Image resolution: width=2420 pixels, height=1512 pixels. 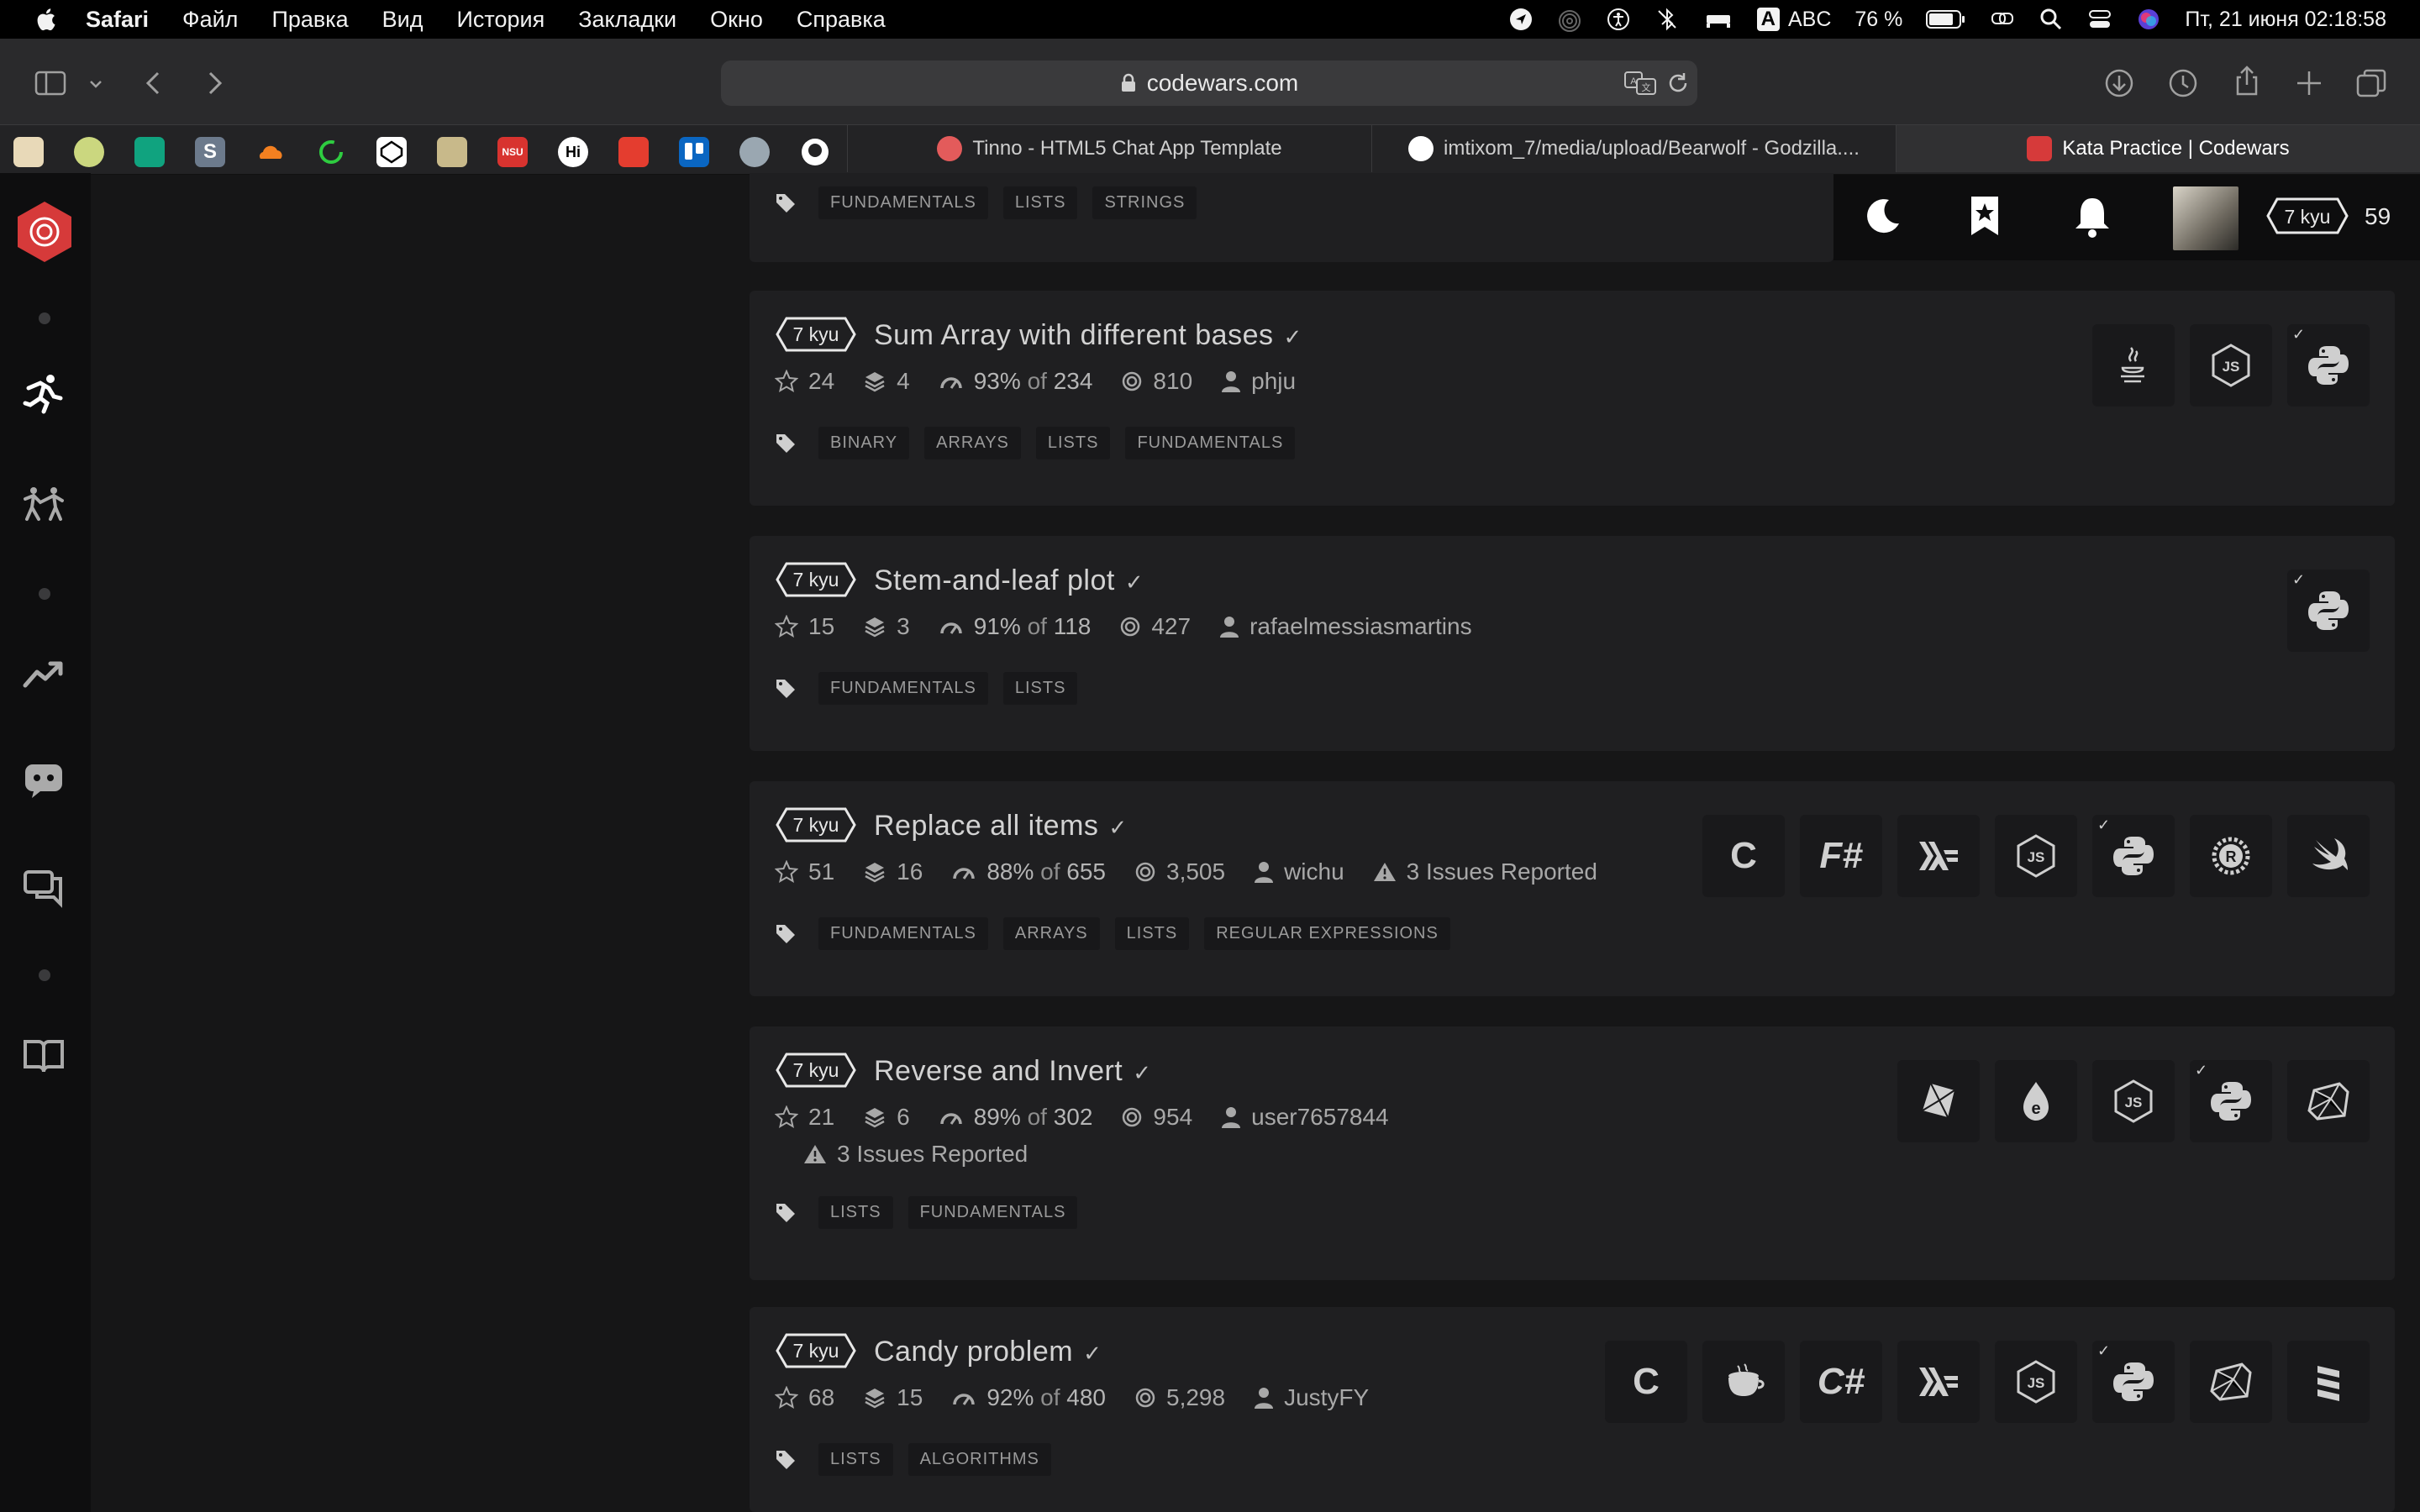 What do you see at coordinates (2309, 83) in the screenshot?
I see `new-tab-icon` at bounding box center [2309, 83].